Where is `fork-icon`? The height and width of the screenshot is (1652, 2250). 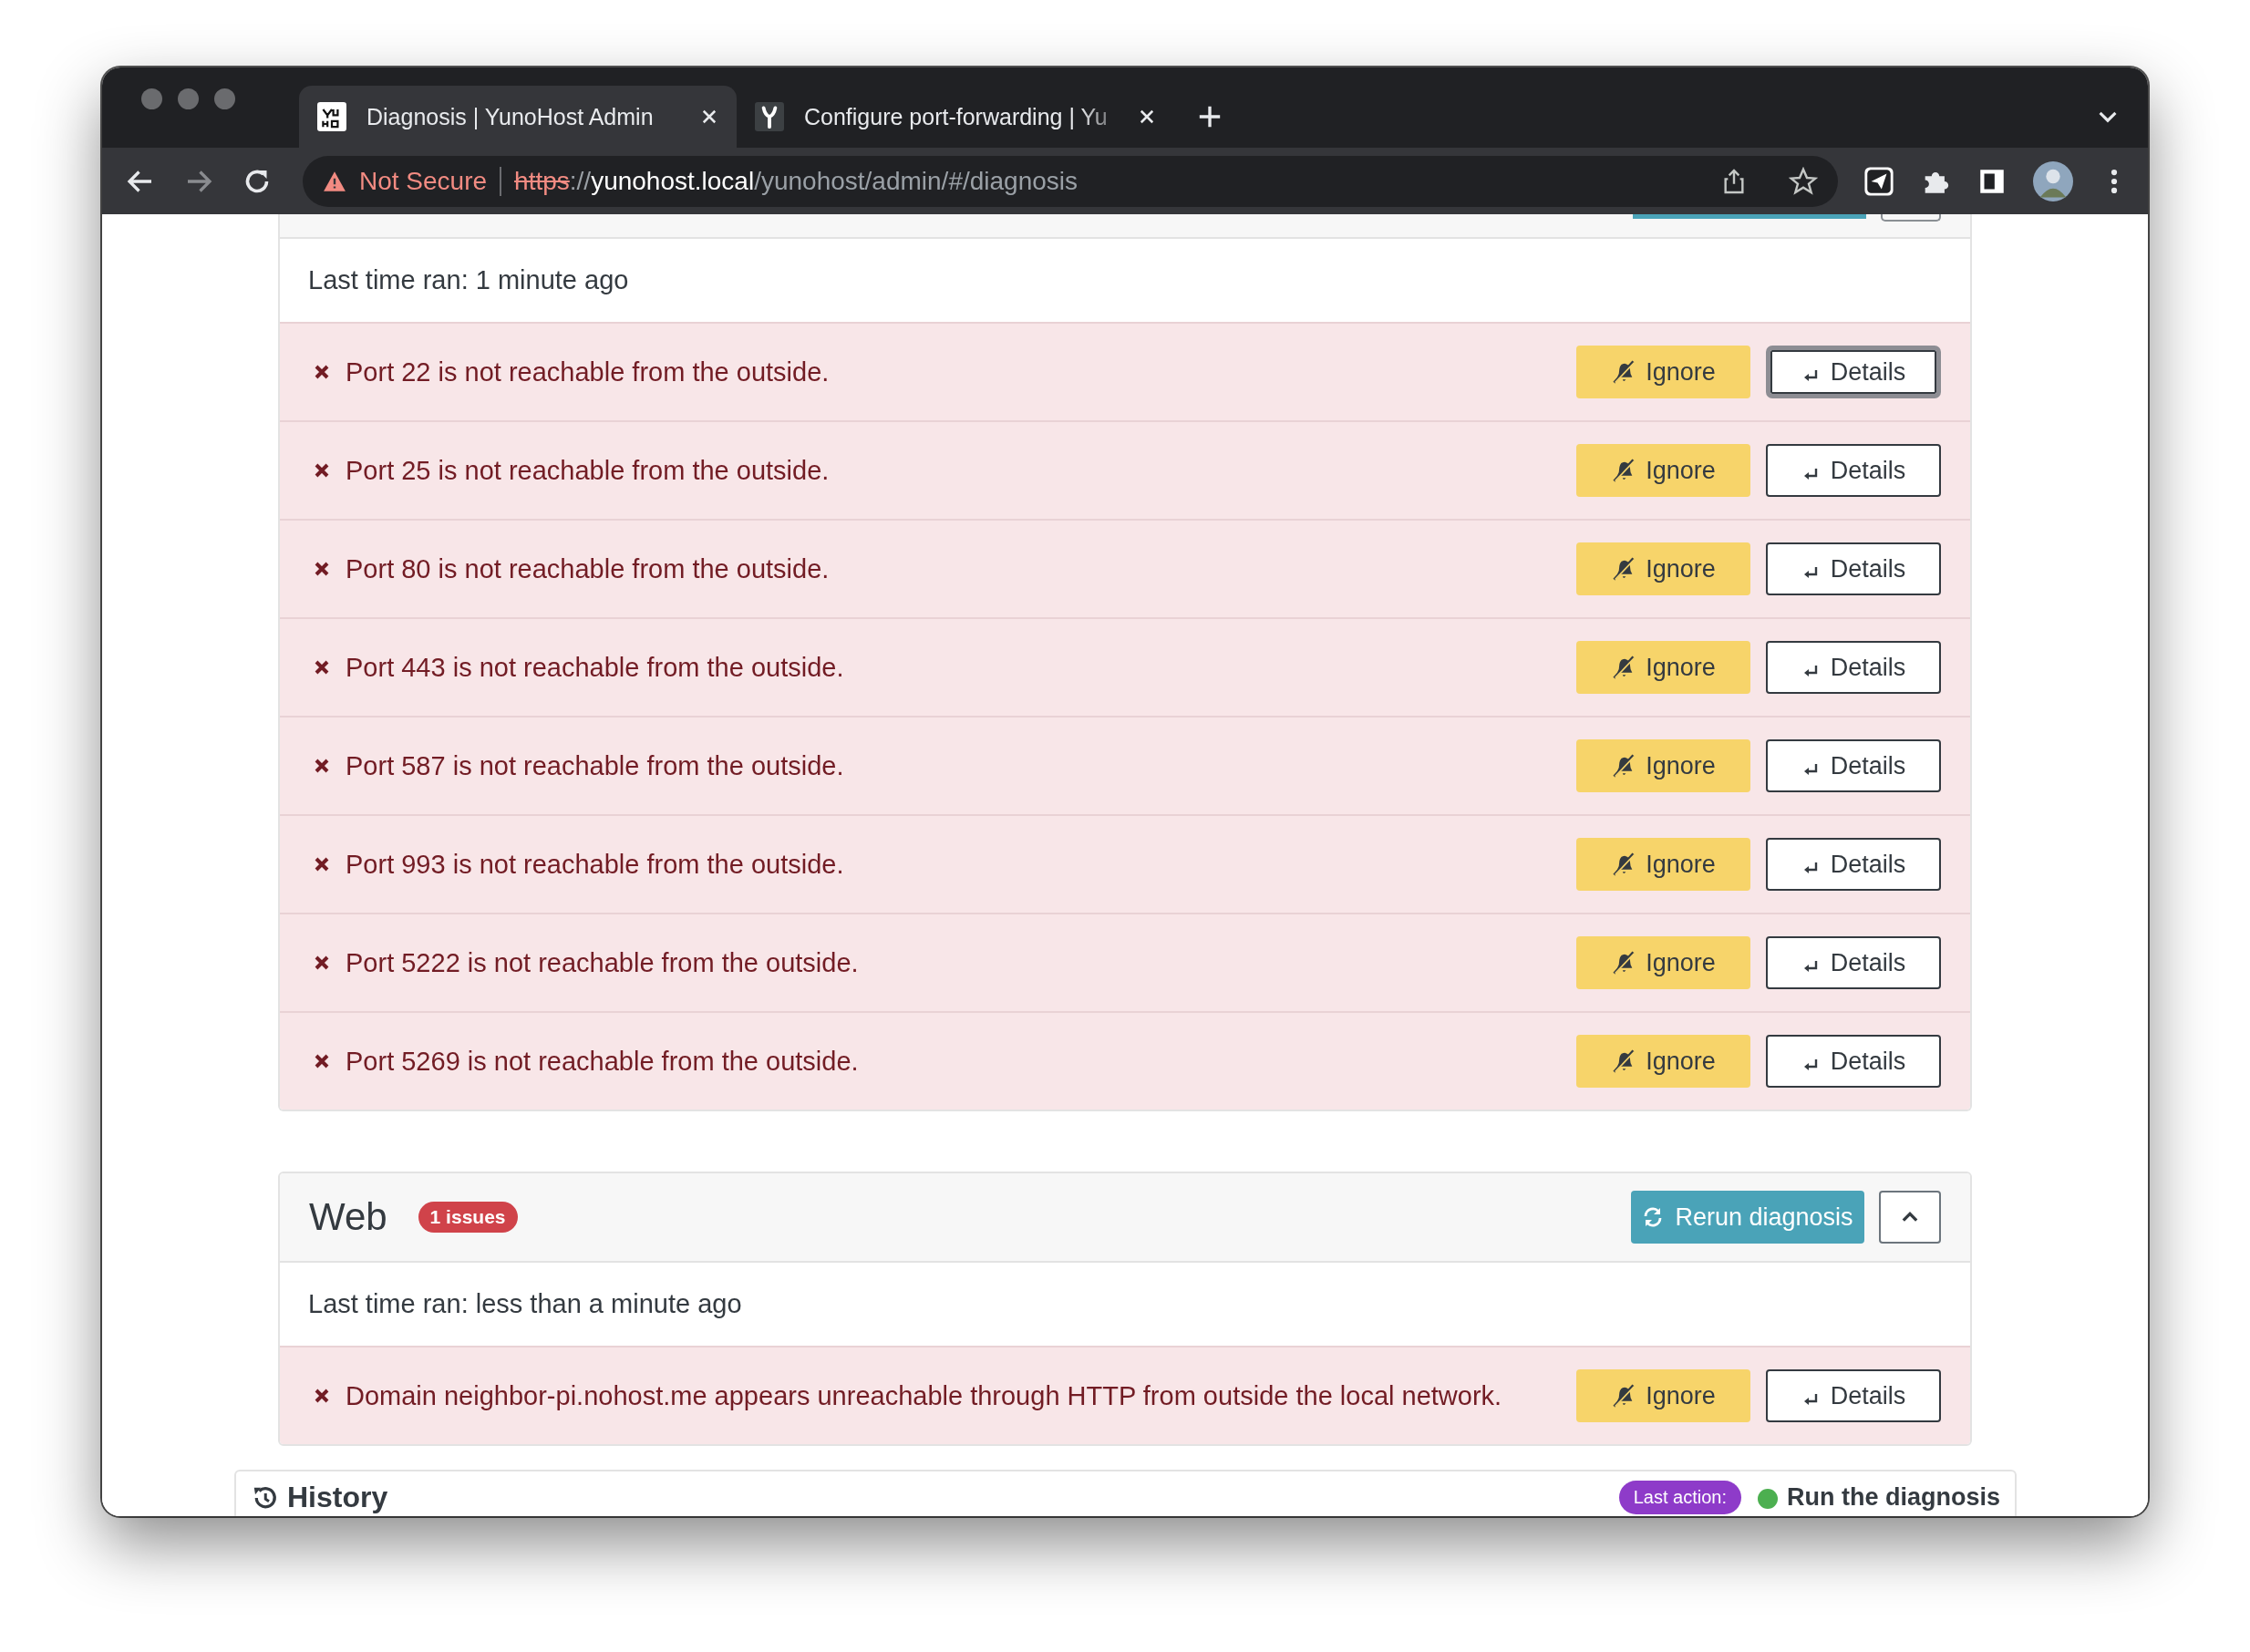
fork-icon is located at coordinates (769, 116).